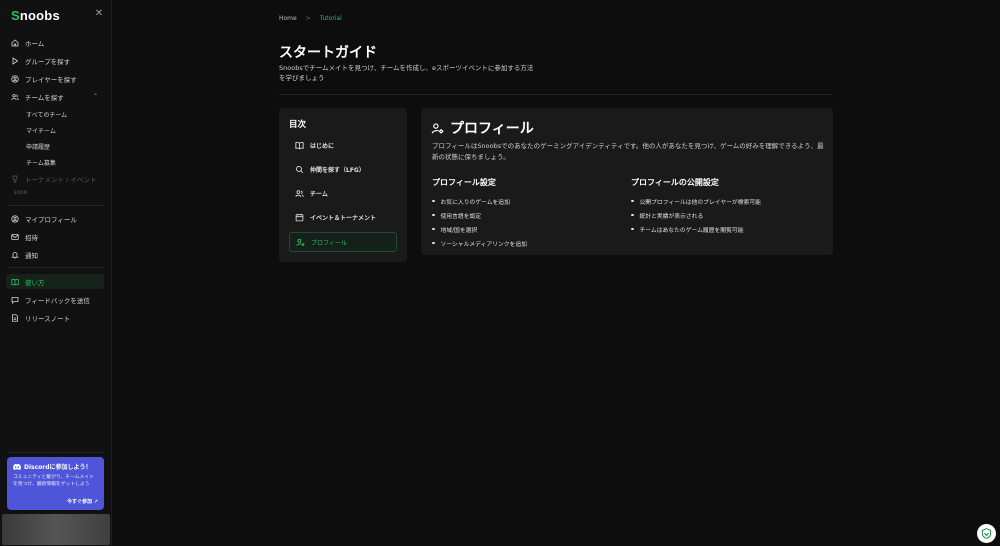 This screenshot has height=546, width=1000. What do you see at coordinates (61, 179) in the screenshot?
I see `sidebar-item-label: トーナメント / イベント` at bounding box center [61, 179].